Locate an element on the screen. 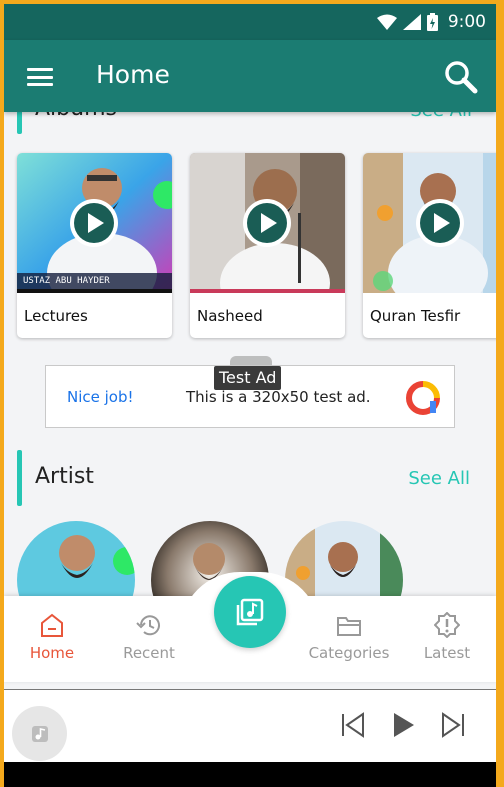 The image size is (504, 787). nav-latest: Latest is located at coordinates (447, 637).